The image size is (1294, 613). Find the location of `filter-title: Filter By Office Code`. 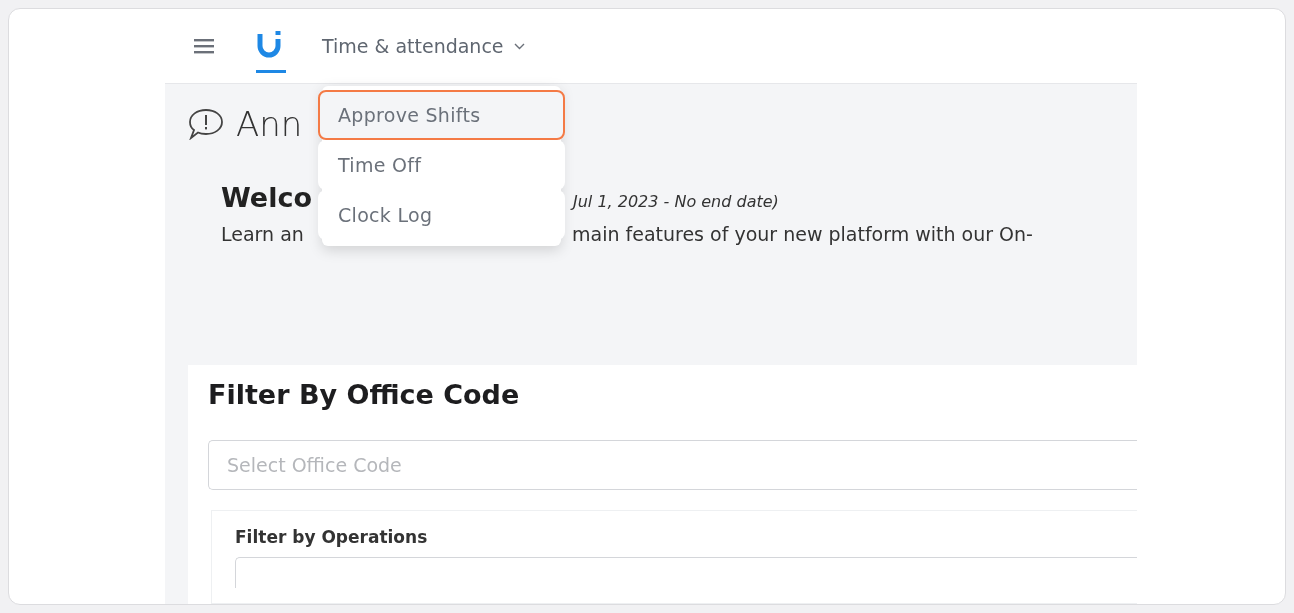

filter-title: Filter By Office Code is located at coordinates (364, 394).